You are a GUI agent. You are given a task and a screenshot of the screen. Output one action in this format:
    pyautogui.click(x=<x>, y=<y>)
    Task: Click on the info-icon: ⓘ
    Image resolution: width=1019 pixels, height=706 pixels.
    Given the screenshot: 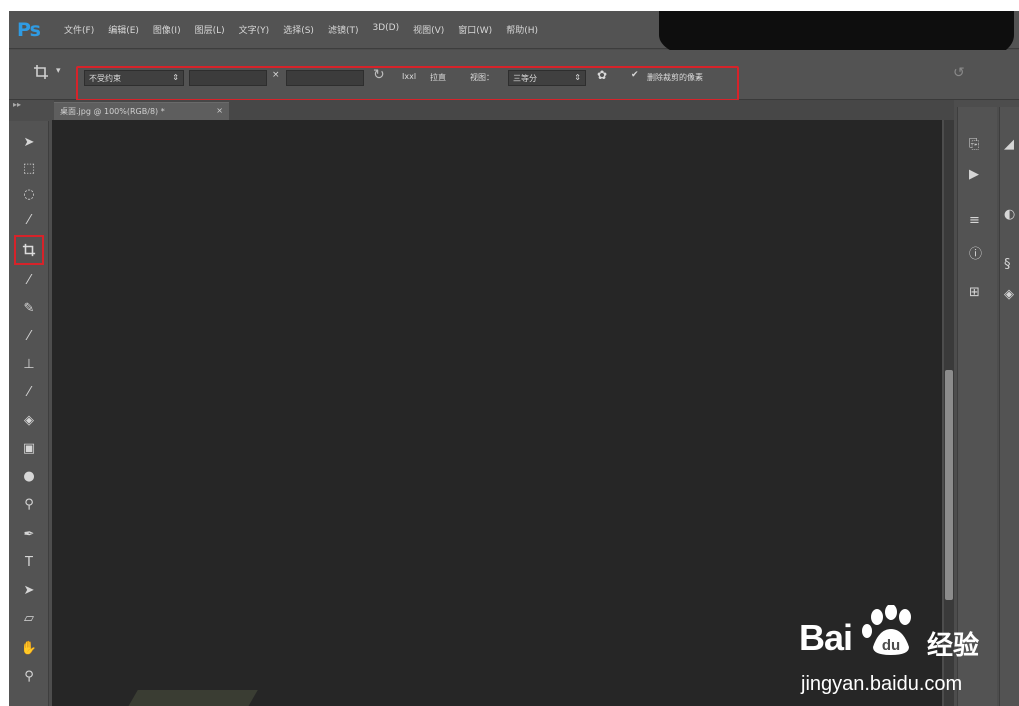 What is the action you would take?
    pyautogui.click(x=975, y=252)
    